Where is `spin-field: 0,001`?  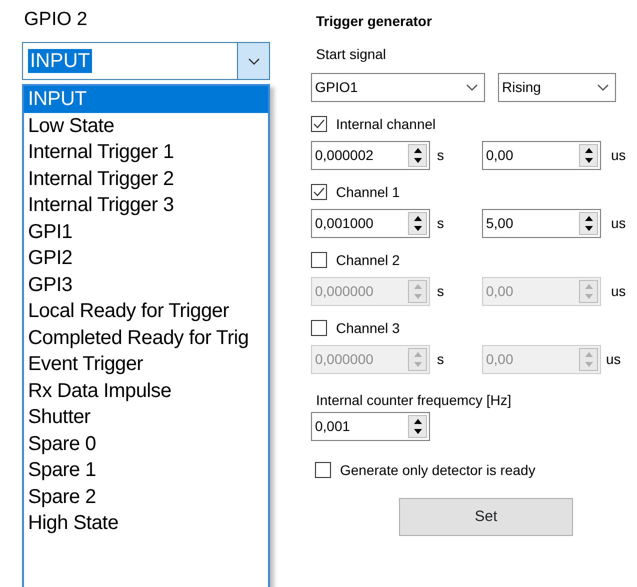 spin-field: 0,001 is located at coordinates (370, 426).